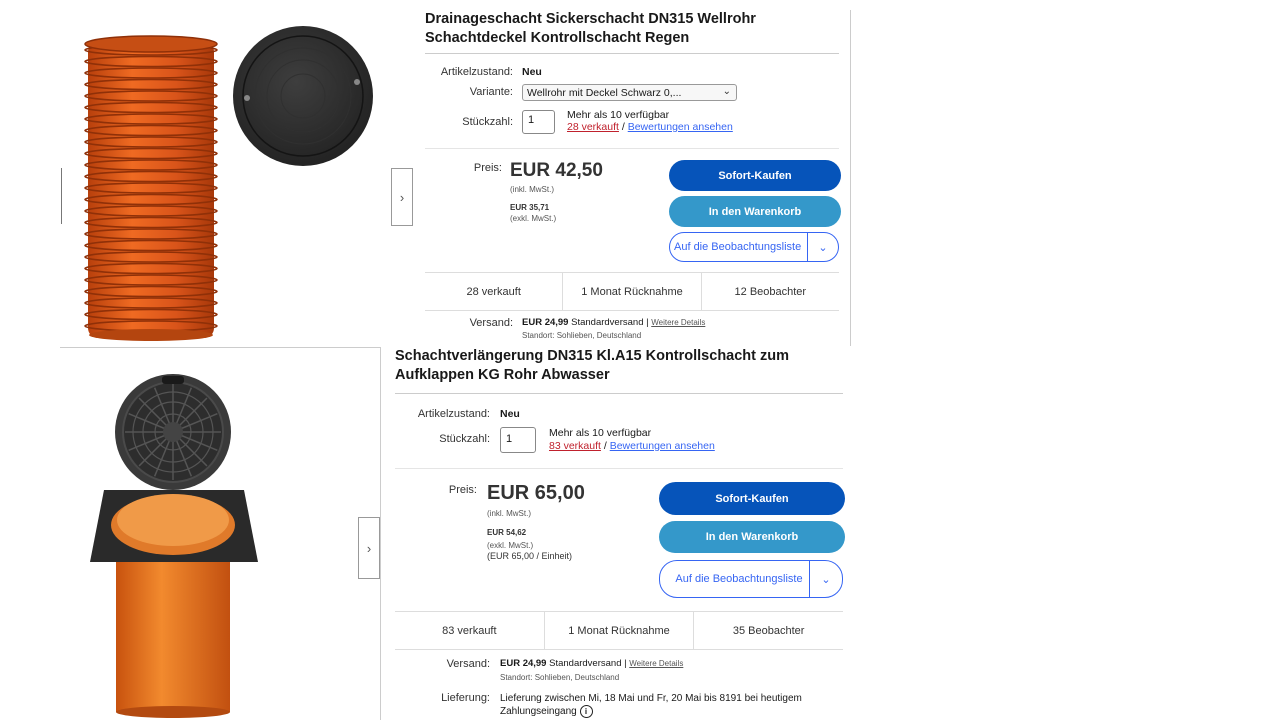 This screenshot has height=720, width=1280. What do you see at coordinates (586, 711) in the screenshot?
I see `info-icon: i` at bounding box center [586, 711].